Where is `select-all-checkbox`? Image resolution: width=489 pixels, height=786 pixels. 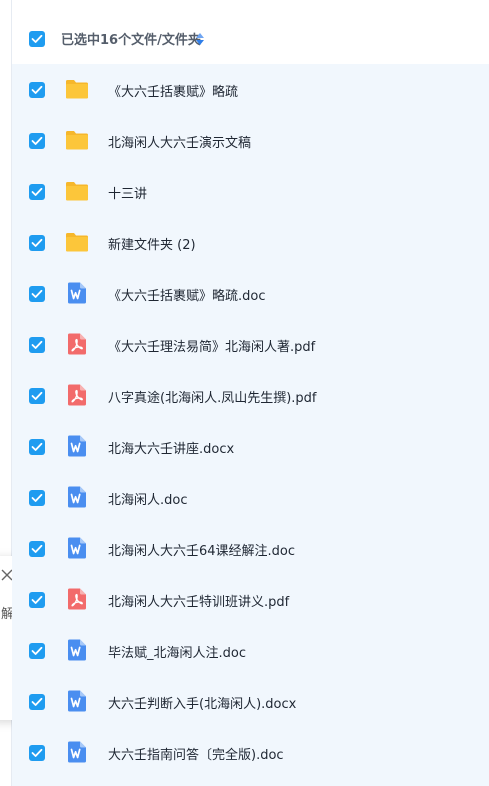
select-all-checkbox is located at coordinates (37, 39).